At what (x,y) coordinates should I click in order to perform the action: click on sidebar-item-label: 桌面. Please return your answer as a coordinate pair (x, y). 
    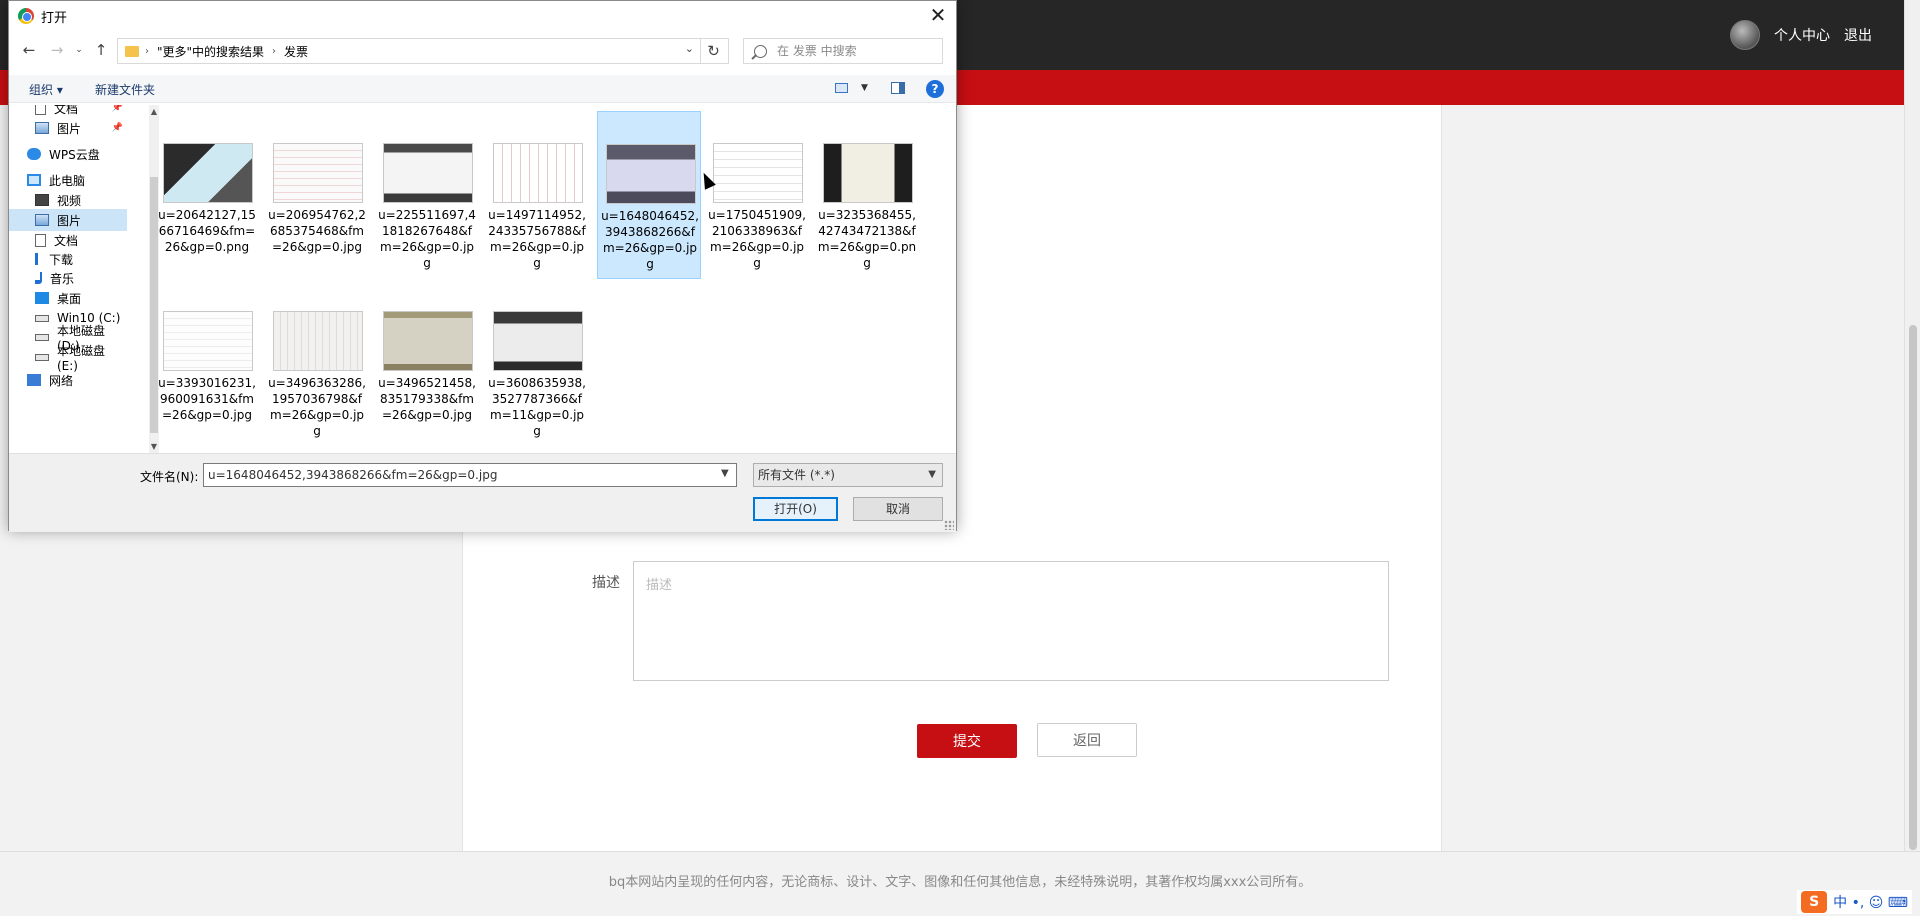
    Looking at the image, I should click on (69, 298).